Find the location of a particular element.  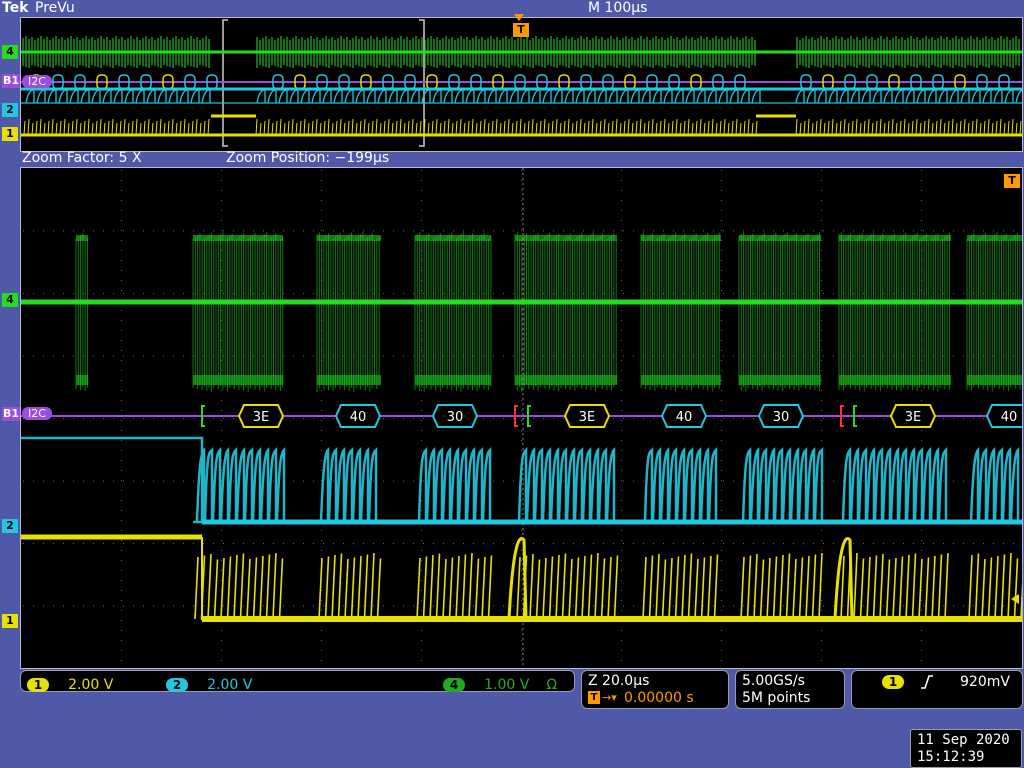

trigger-position-value: 0.00000 s is located at coordinates (659, 698).